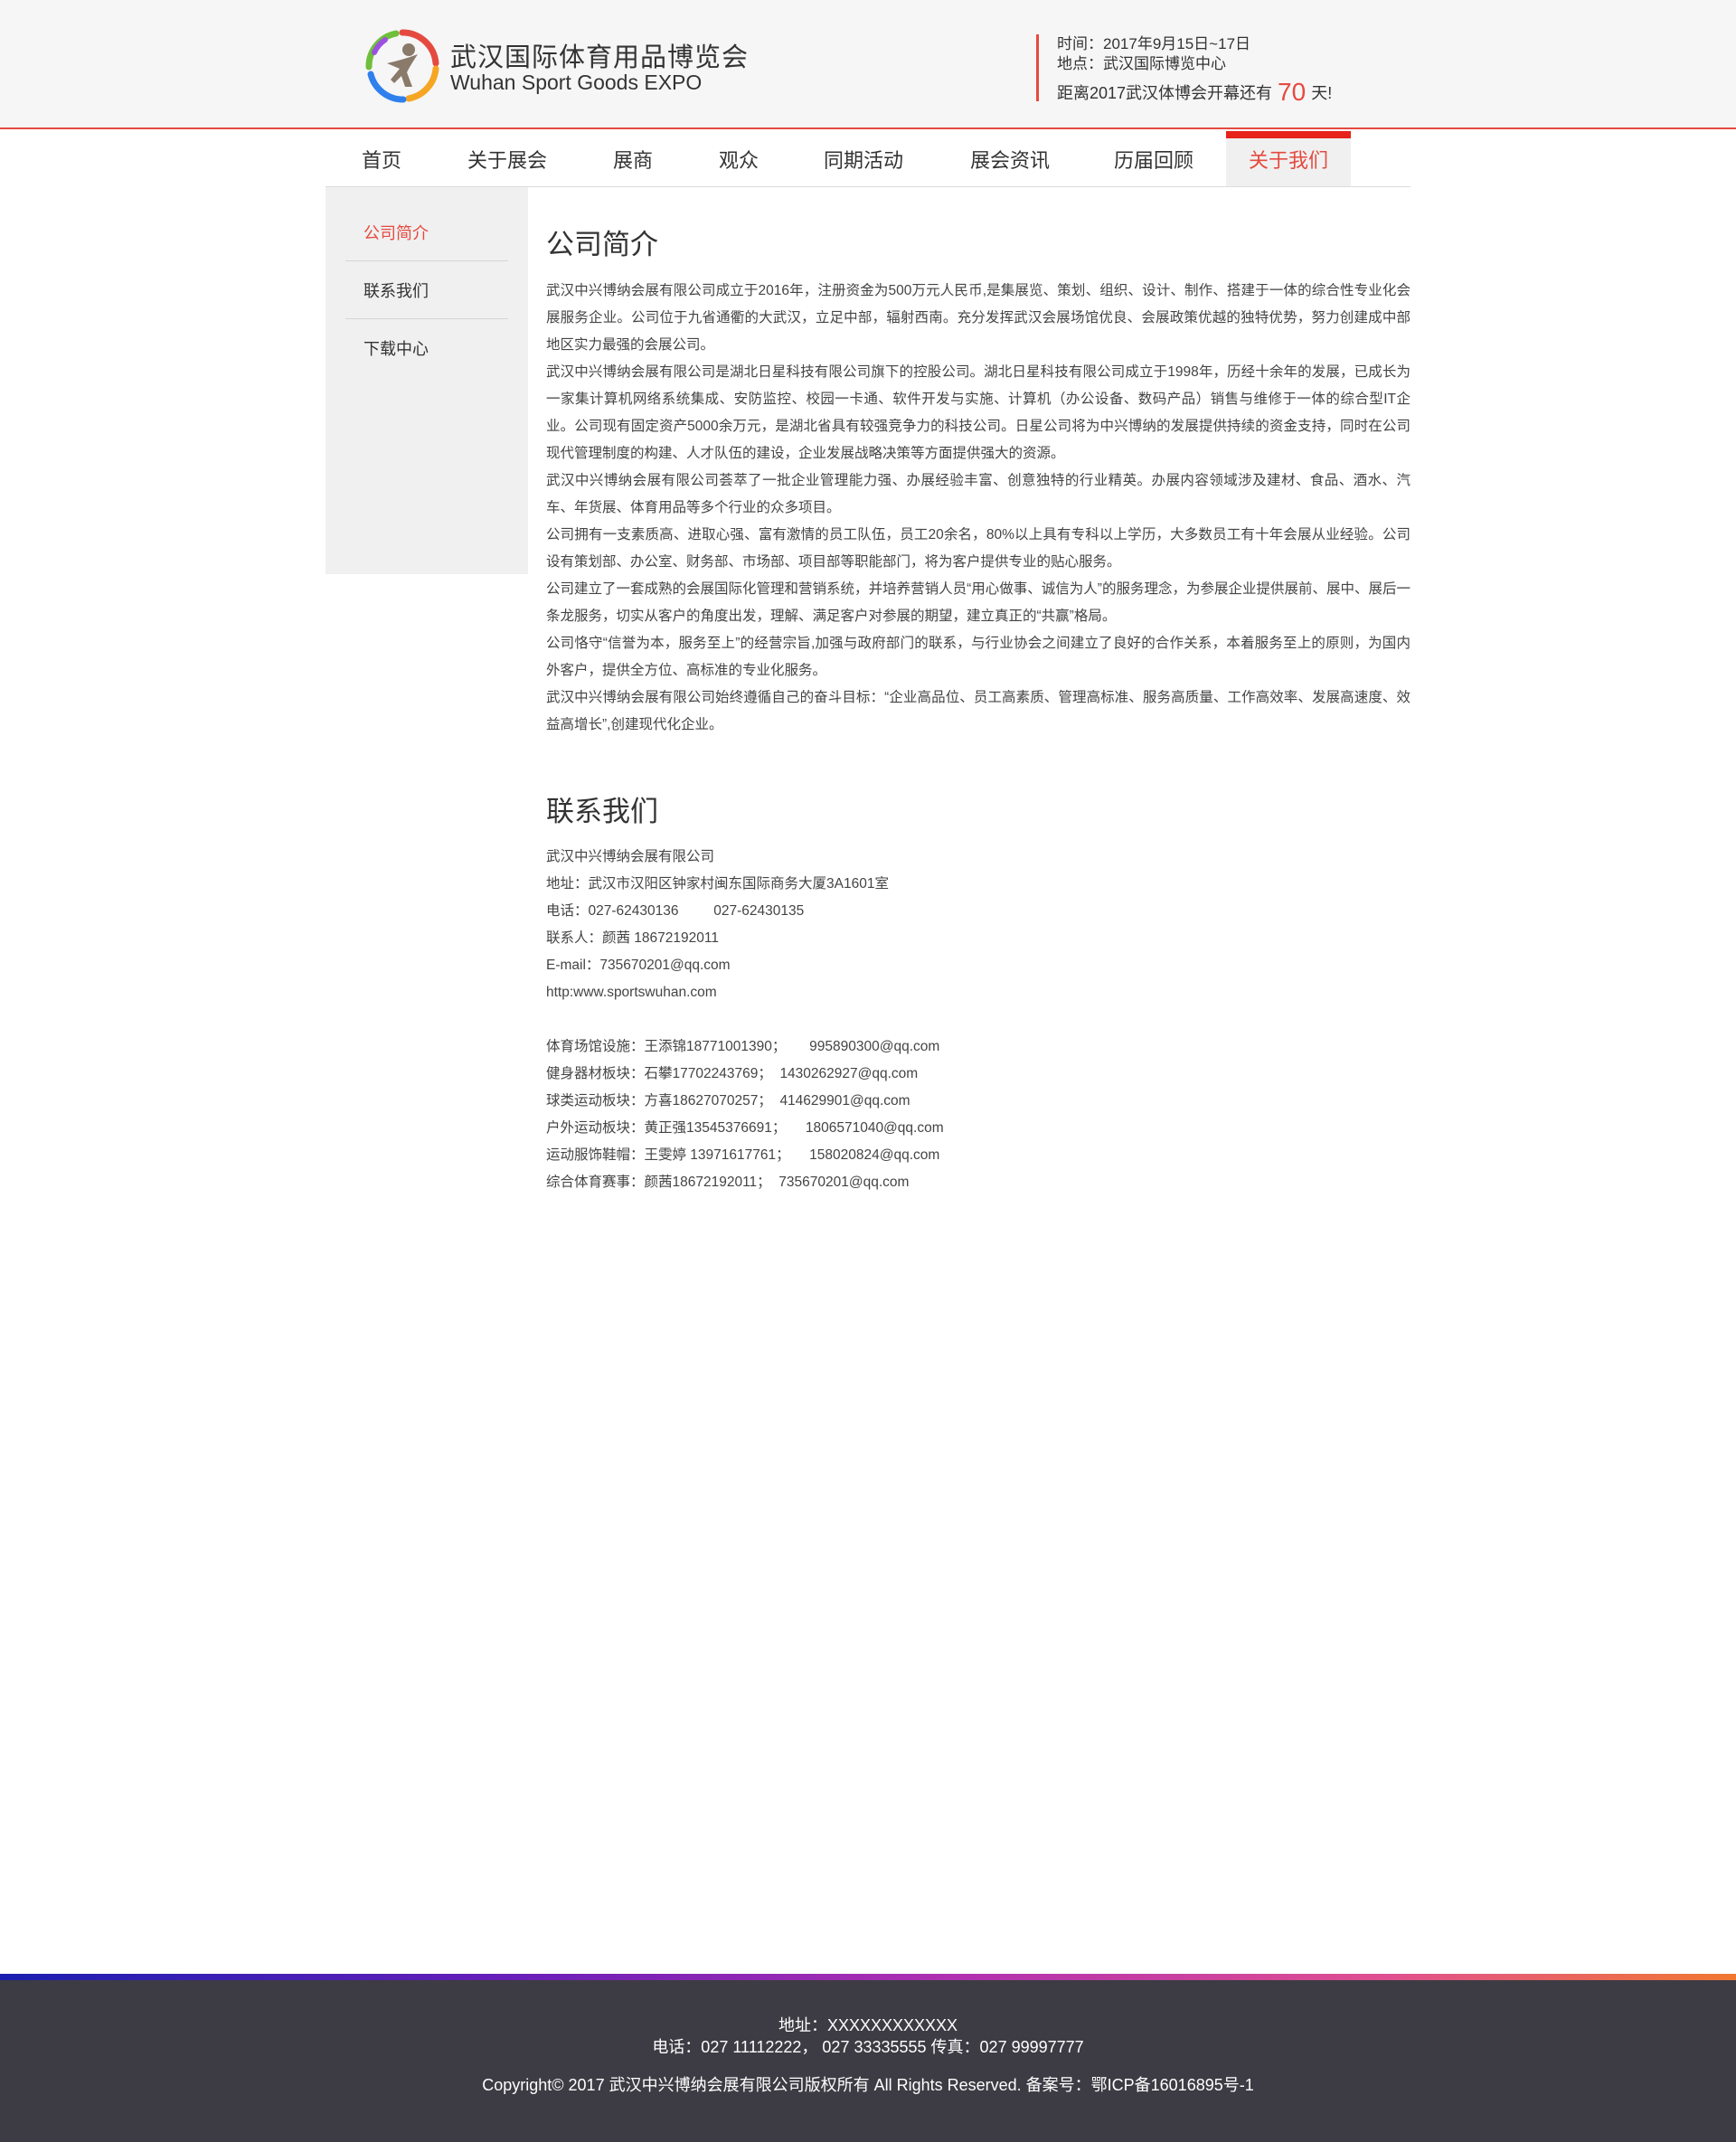 The image size is (1736, 2142). What do you see at coordinates (427, 348) in the screenshot?
I see `sidebar-item-downloads: 下载中心` at bounding box center [427, 348].